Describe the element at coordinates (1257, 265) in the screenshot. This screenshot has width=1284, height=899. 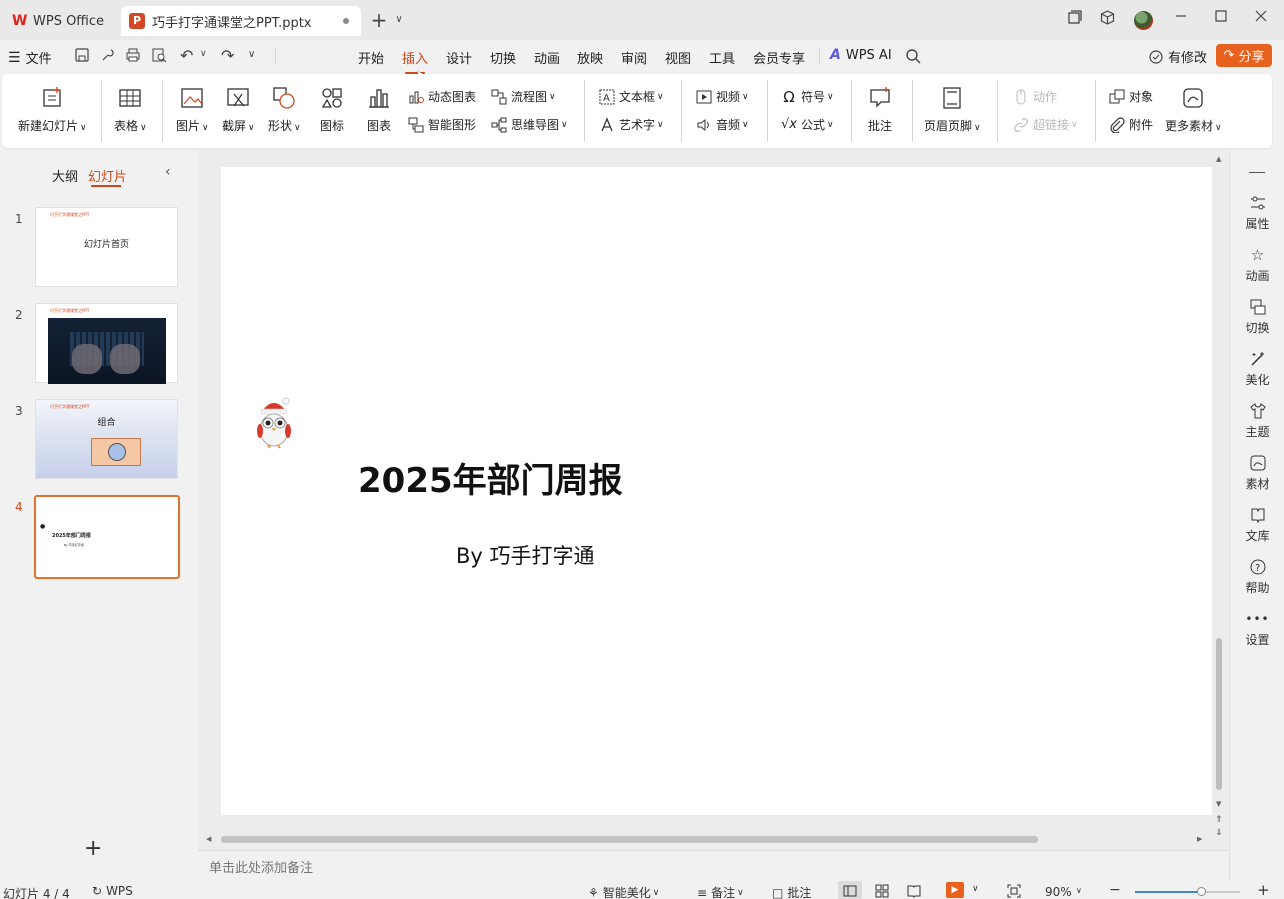
I see `animation-button: ☆ 动画` at that location.